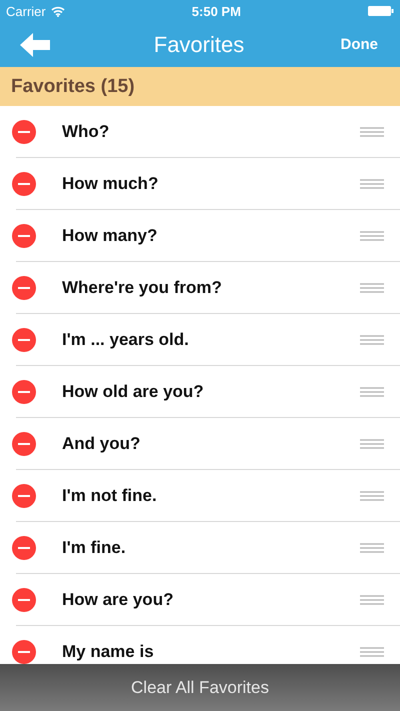 This screenshot has width=400, height=711. What do you see at coordinates (102, 444) in the screenshot?
I see `phrase-text: And you?` at bounding box center [102, 444].